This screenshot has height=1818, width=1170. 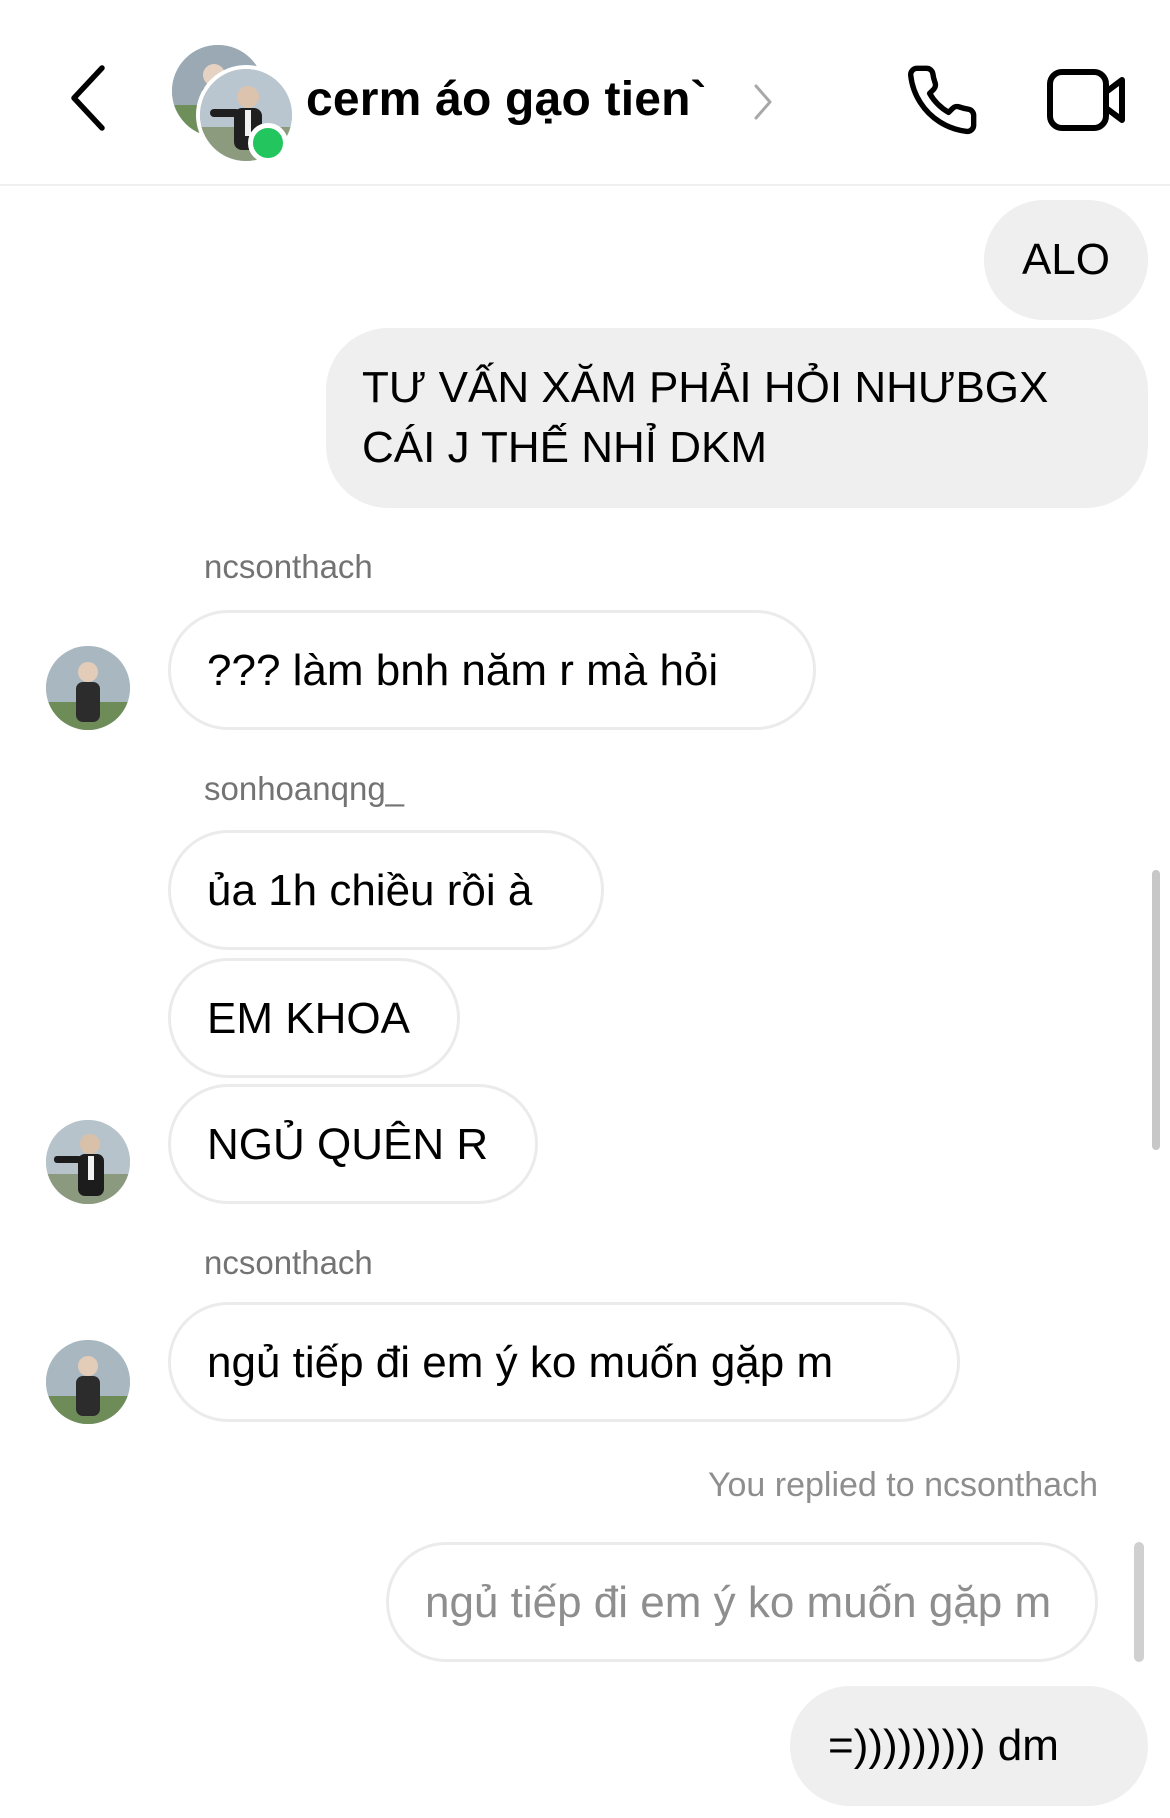 I want to click on phone-icon, so click(x=942, y=100).